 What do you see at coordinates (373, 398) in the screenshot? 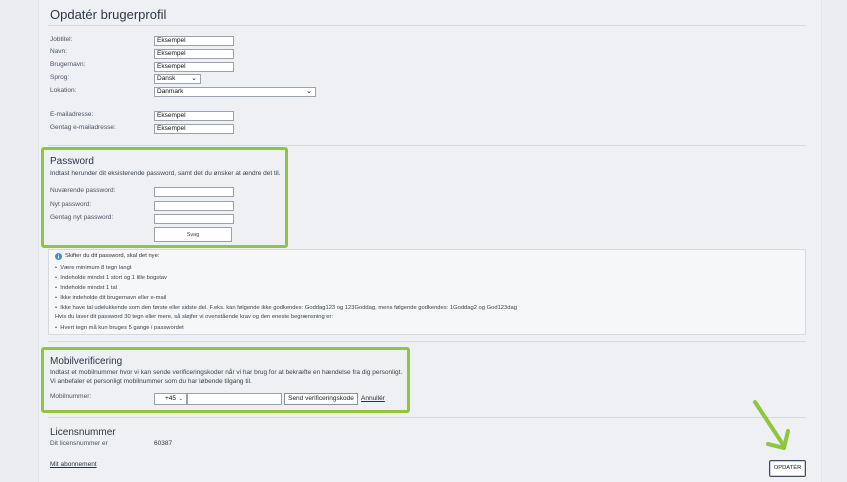
I see `cancel-link: Annullér` at bounding box center [373, 398].